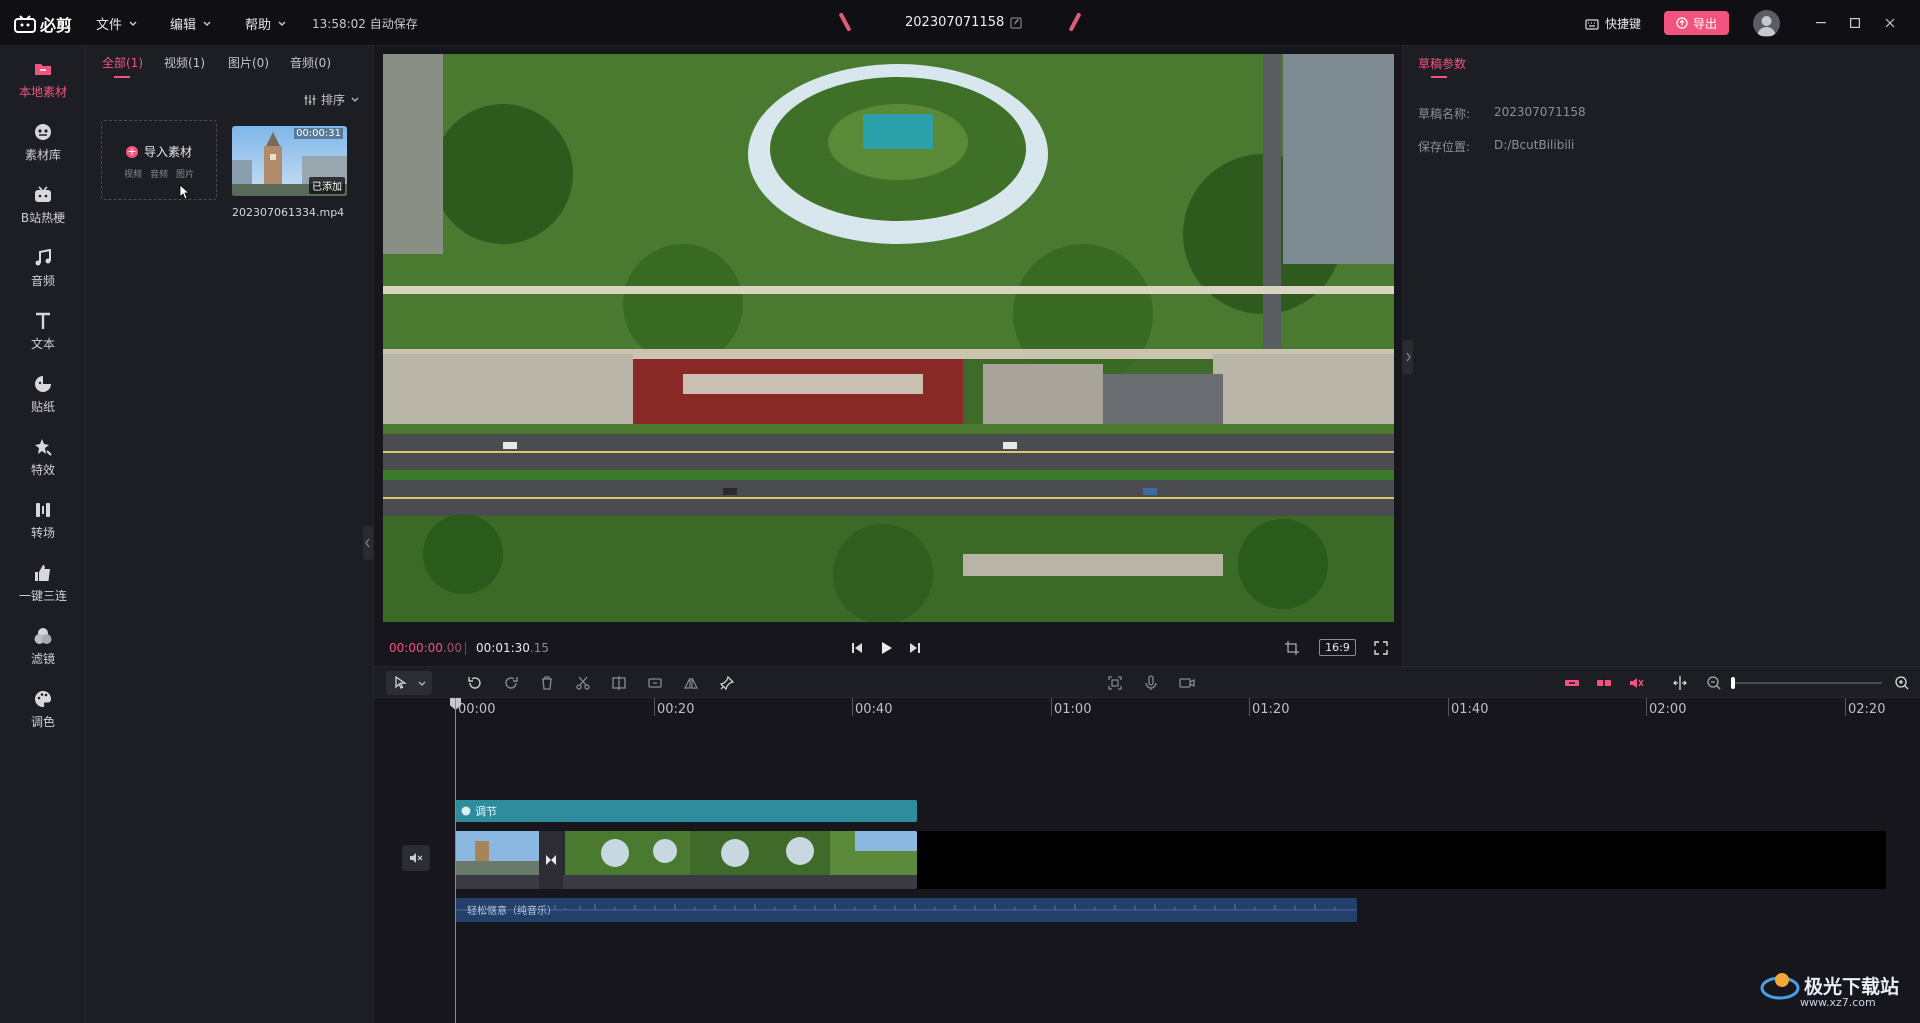 This screenshot has width=1920, height=1023. What do you see at coordinates (906, 910) in the screenshot?
I see `audio-track-clip: 轻松惬意（纯音乐）` at bounding box center [906, 910].